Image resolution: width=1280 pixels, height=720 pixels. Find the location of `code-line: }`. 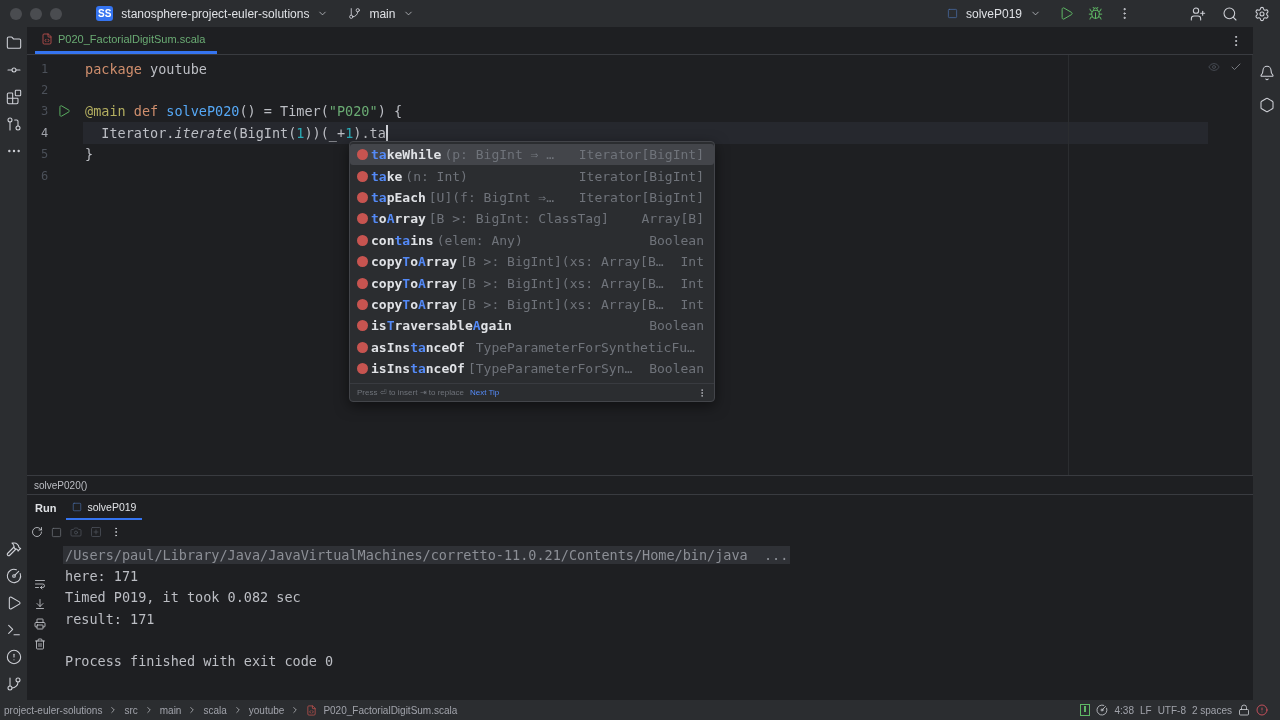

code-line: } is located at coordinates (89, 154).